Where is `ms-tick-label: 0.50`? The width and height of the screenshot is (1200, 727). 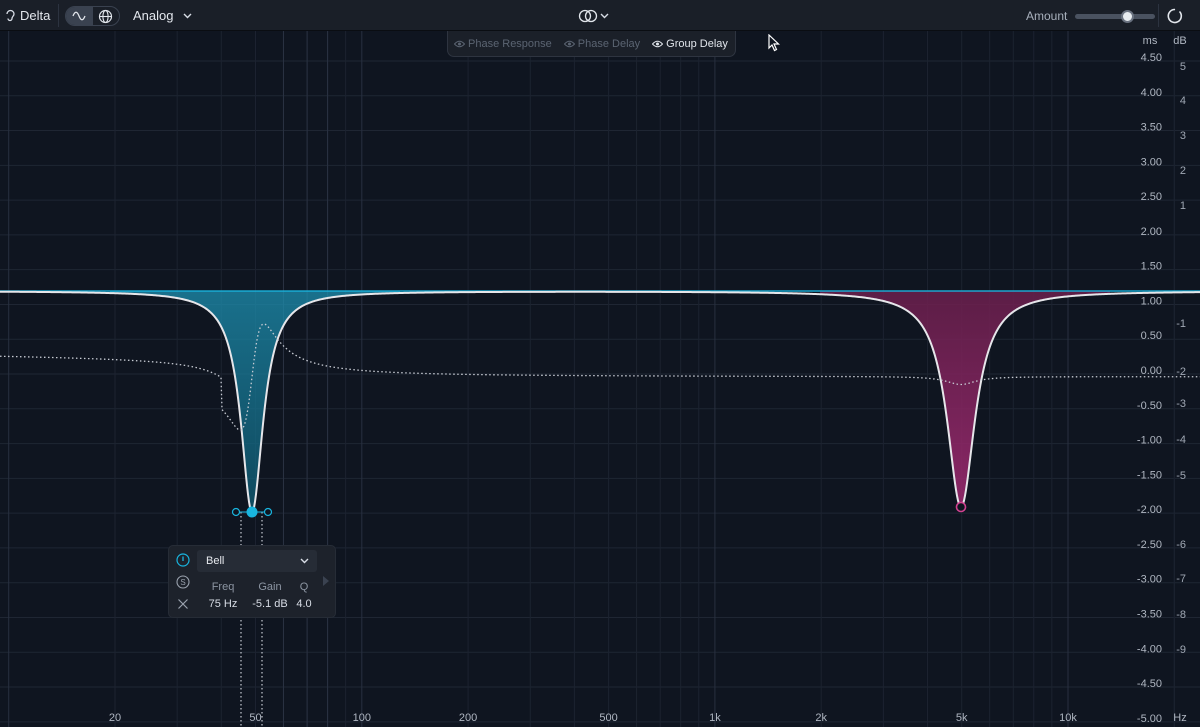 ms-tick-label: 0.50 is located at coordinates (1151, 336).